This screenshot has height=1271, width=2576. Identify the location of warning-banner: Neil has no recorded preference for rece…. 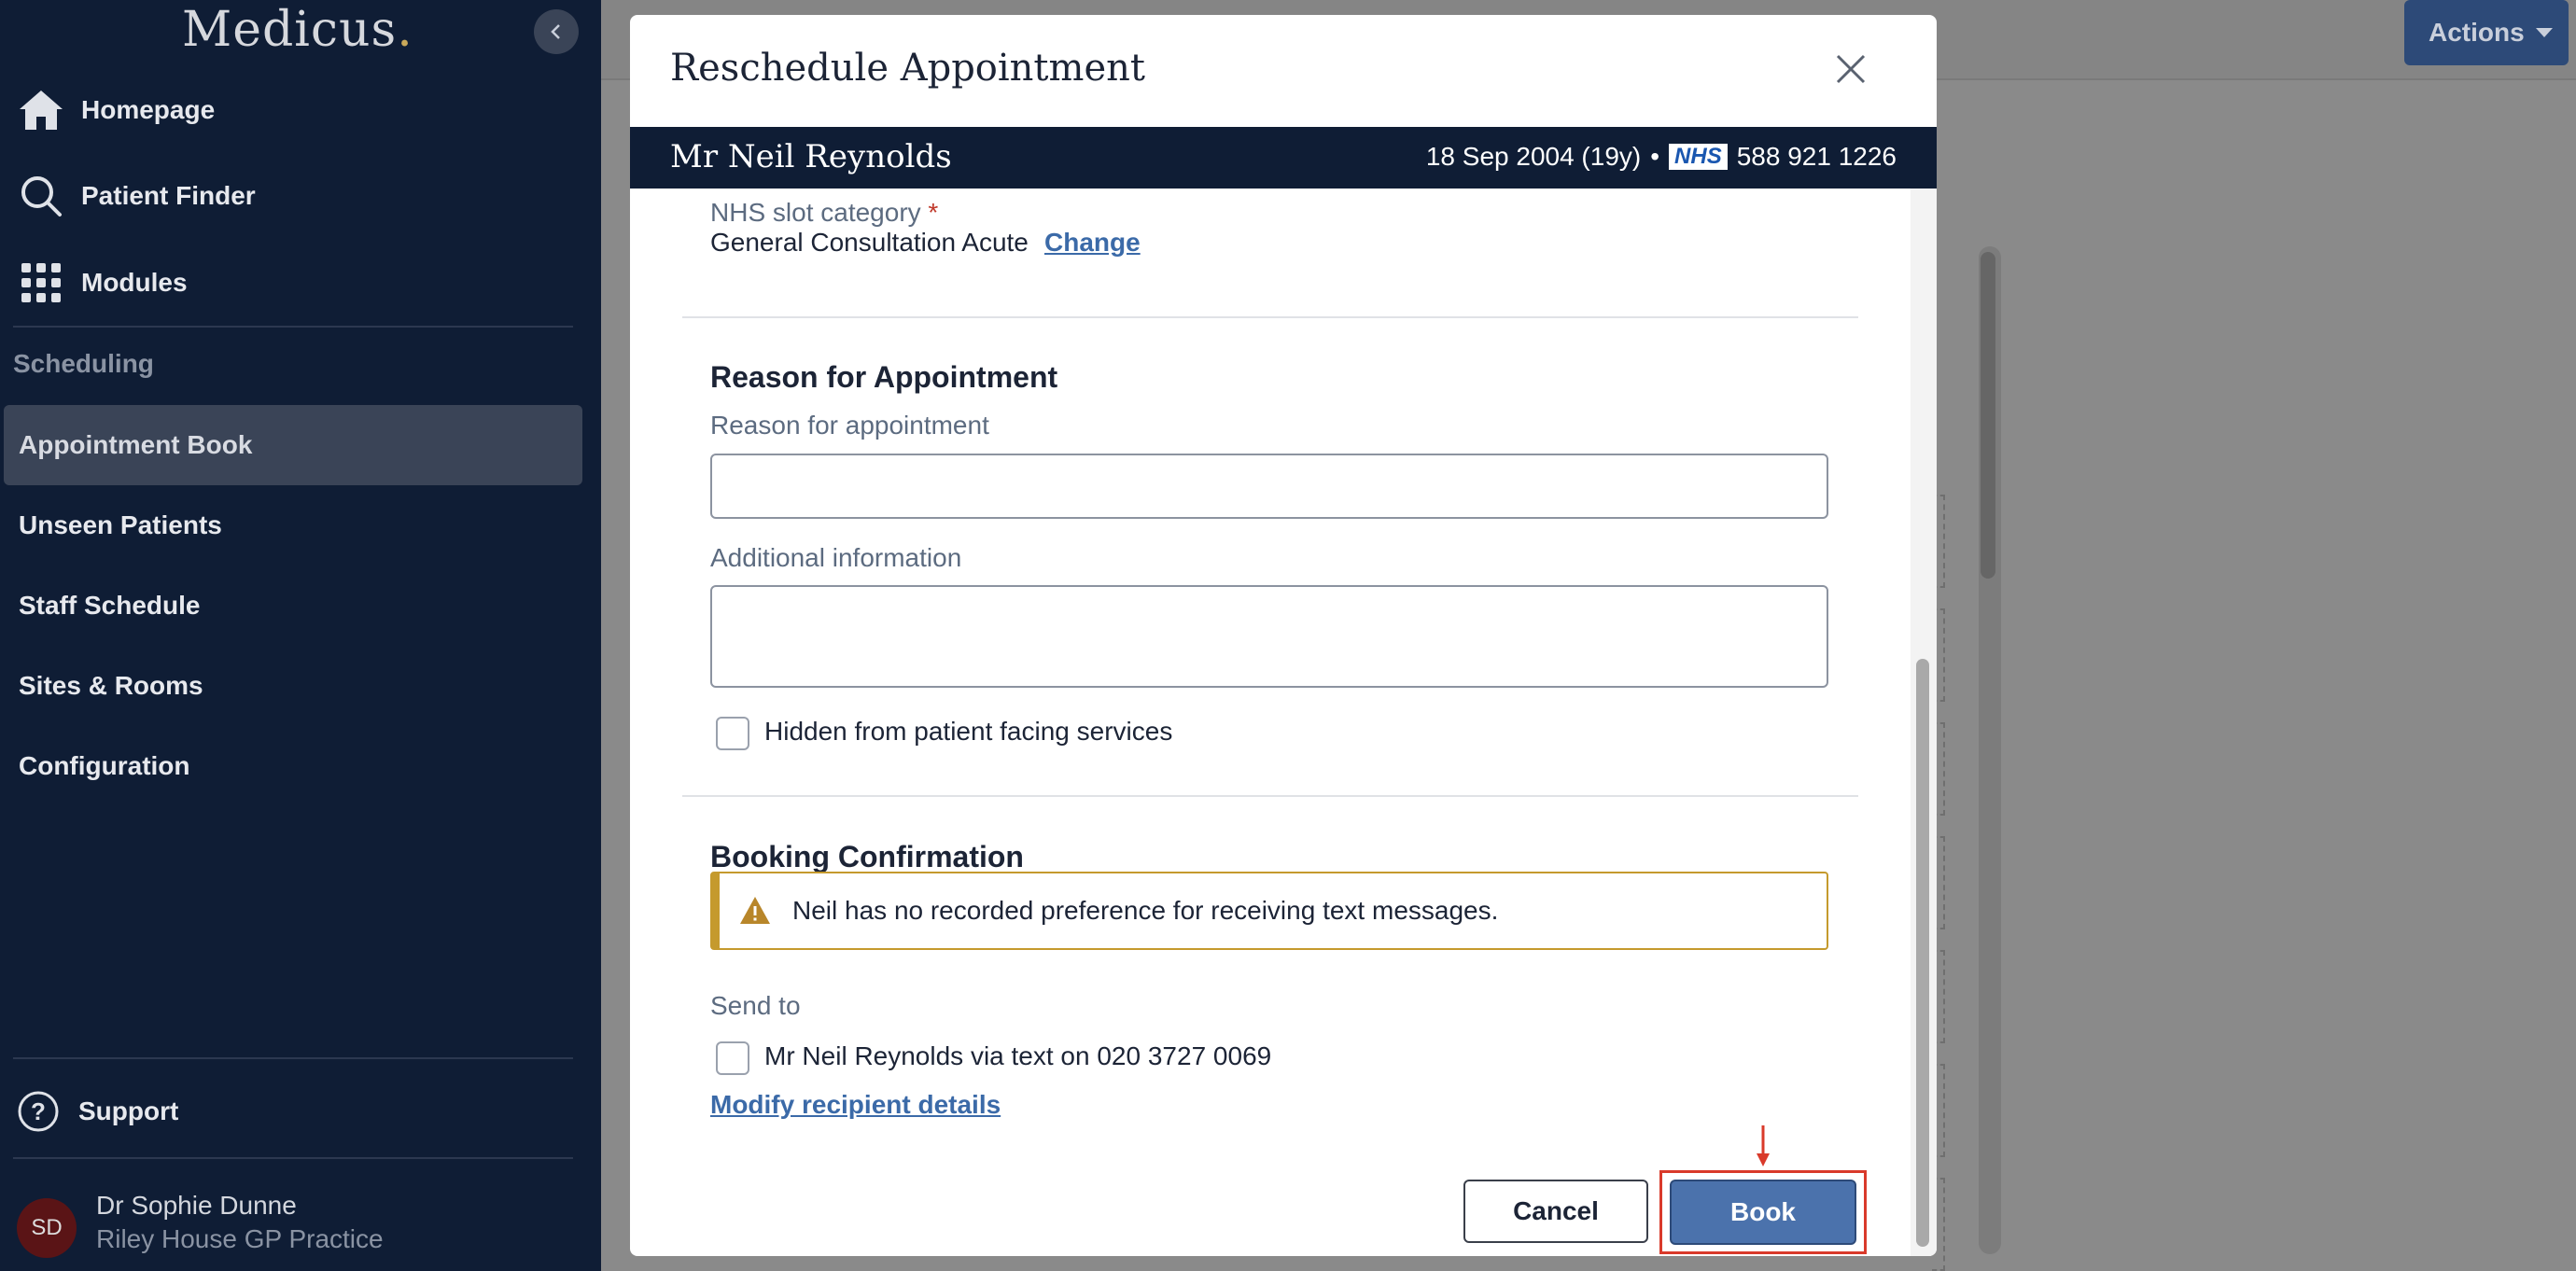
(1269, 911).